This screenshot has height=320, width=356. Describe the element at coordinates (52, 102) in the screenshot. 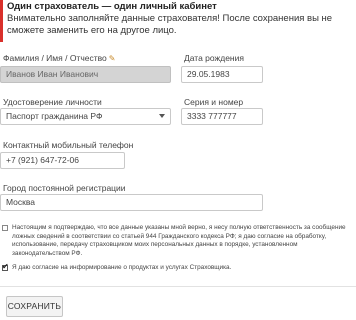

I see `id-document-label: Удостоверение личности` at that location.